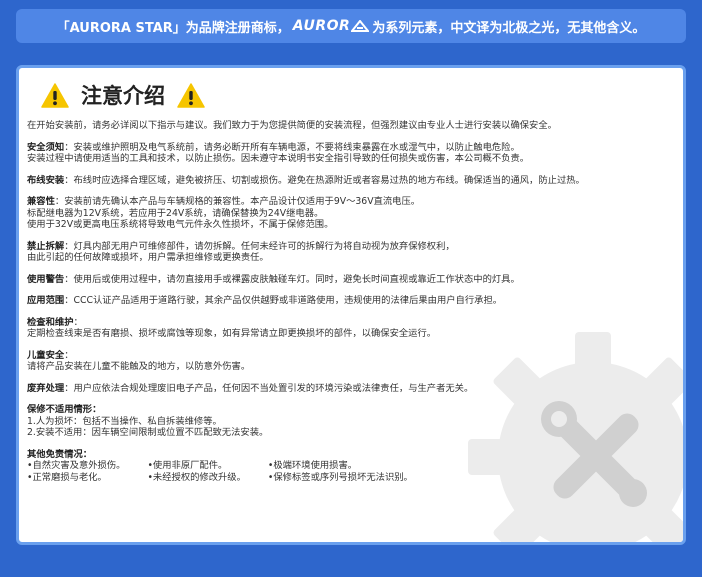  Describe the element at coordinates (347, 455) in the screenshot. I see `section-line: 其他免责情况：` at that location.